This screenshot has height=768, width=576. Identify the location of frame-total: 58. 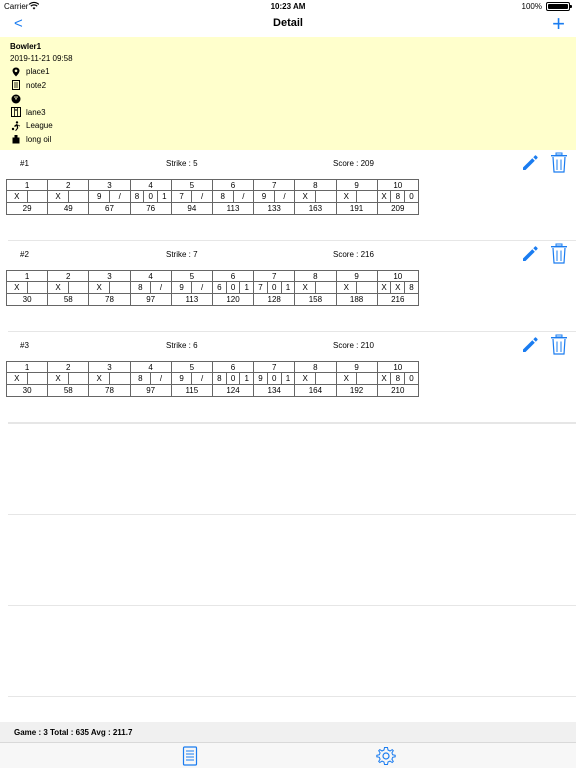
(68, 390).